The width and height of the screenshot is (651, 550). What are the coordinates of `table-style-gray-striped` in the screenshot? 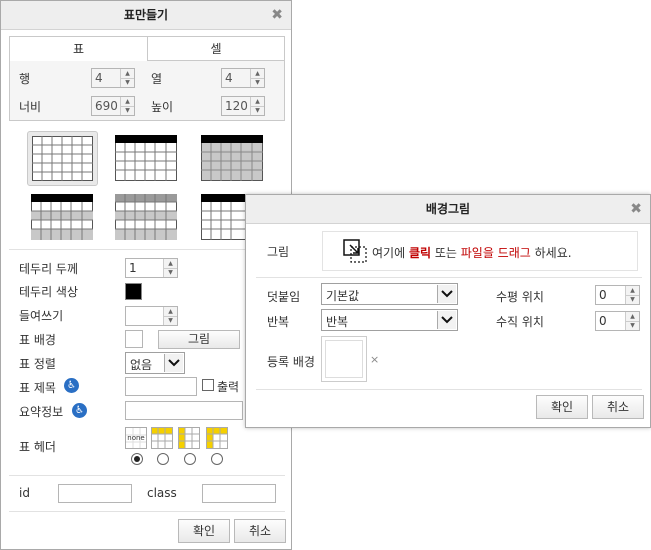 It's located at (146, 217).